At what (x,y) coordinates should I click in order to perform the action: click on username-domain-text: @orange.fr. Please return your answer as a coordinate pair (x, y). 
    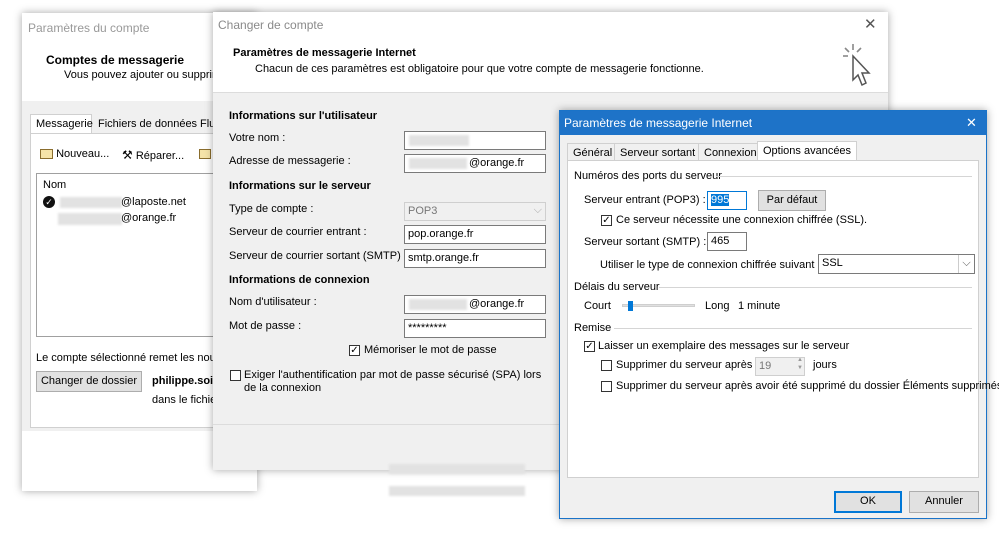
    Looking at the image, I should click on (497, 304).